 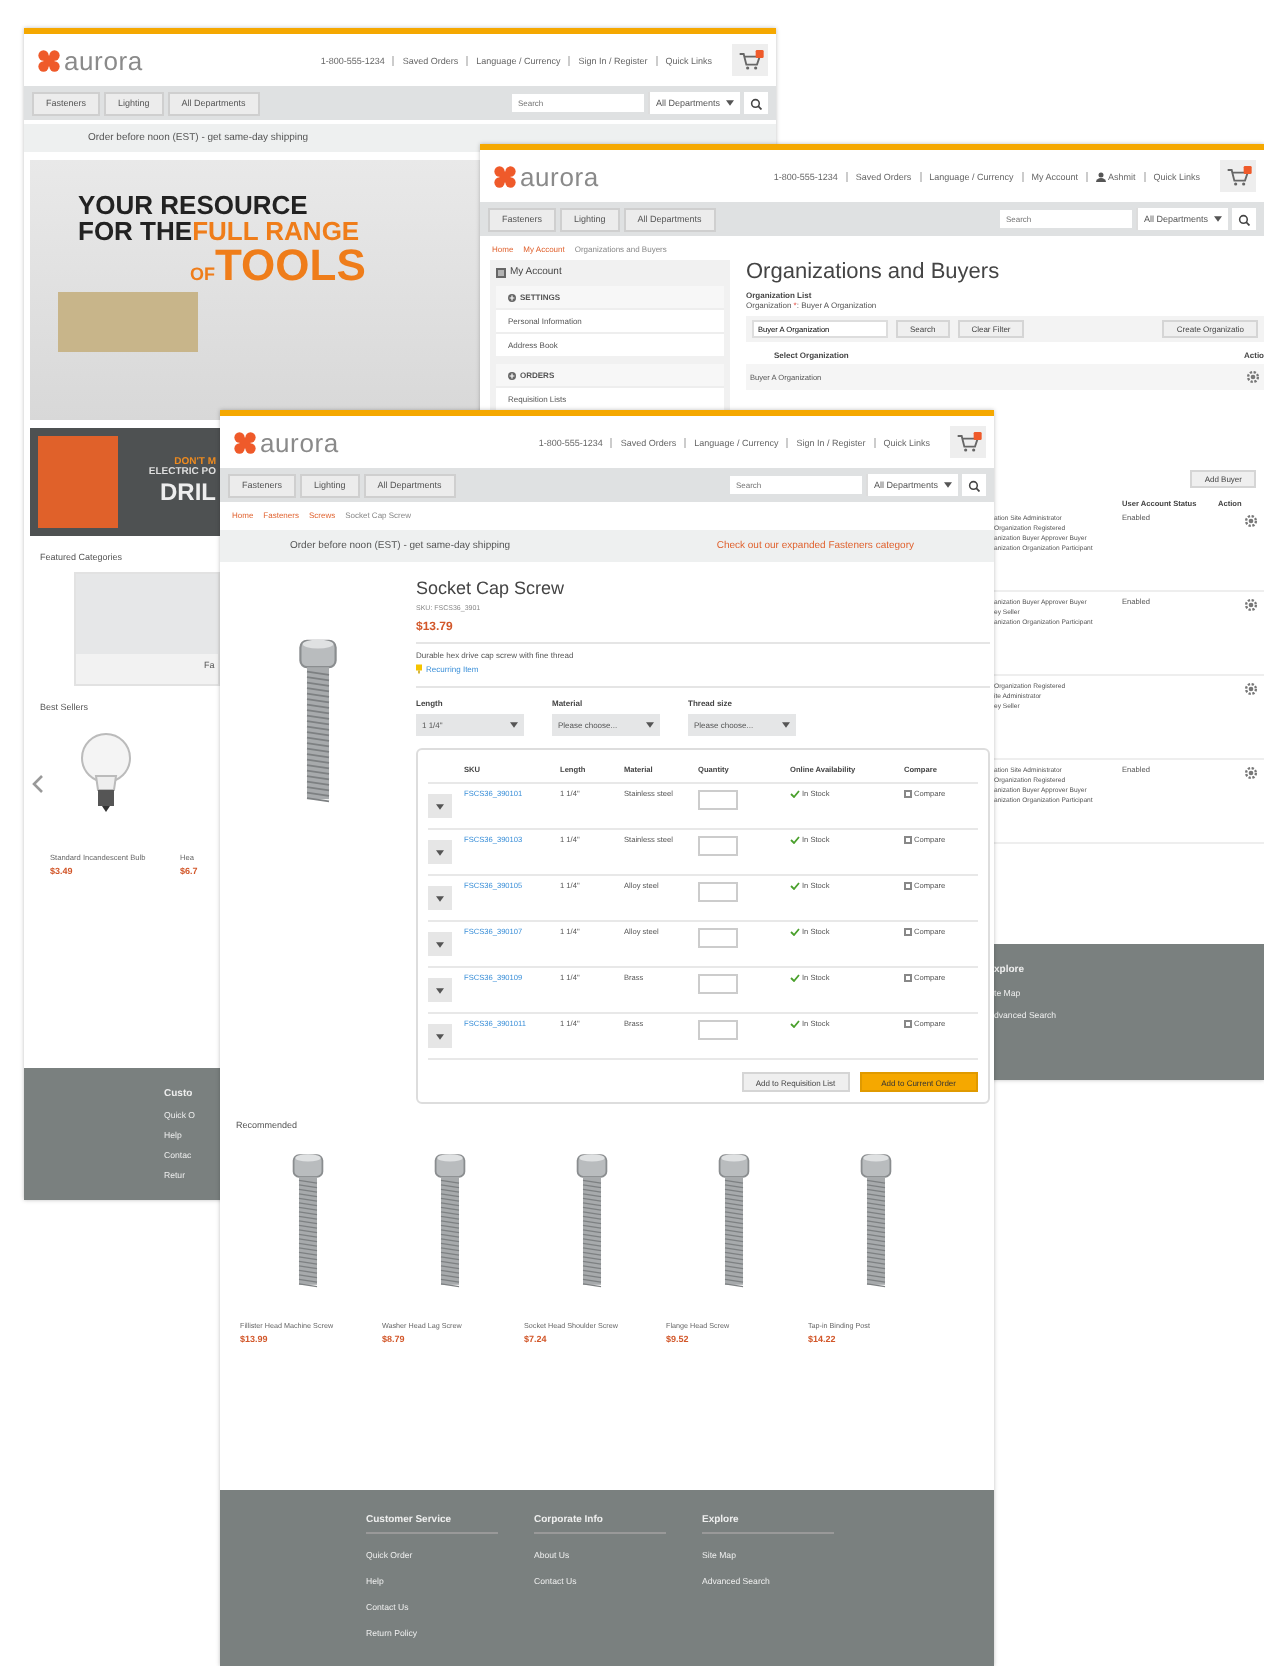 What do you see at coordinates (501, 272) in the screenshot?
I see `list-icon` at bounding box center [501, 272].